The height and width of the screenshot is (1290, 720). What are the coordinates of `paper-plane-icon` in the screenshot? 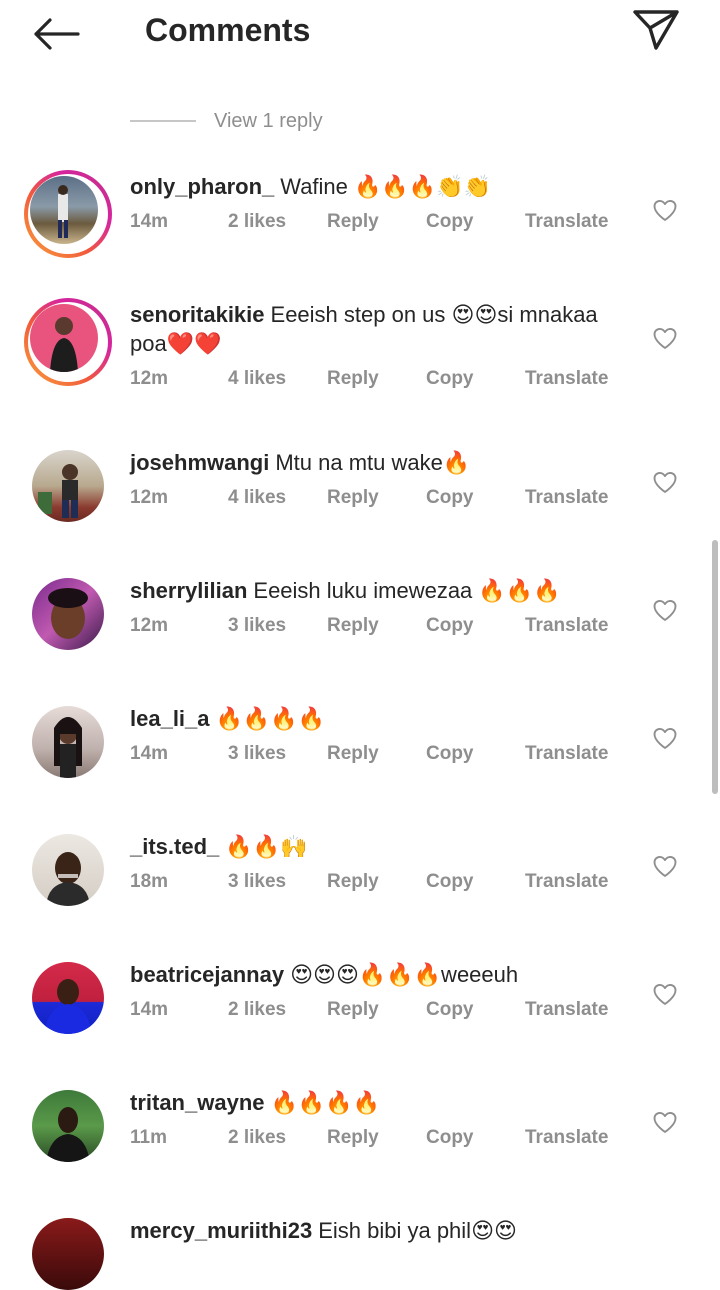 It's located at (656, 30).